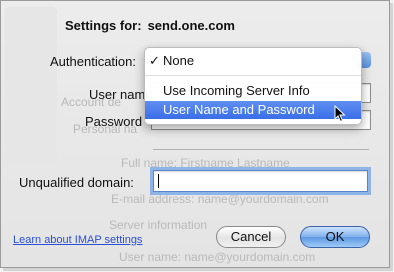 The width and height of the screenshot is (394, 272). I want to click on mouse-pointer-icon, so click(340, 114).